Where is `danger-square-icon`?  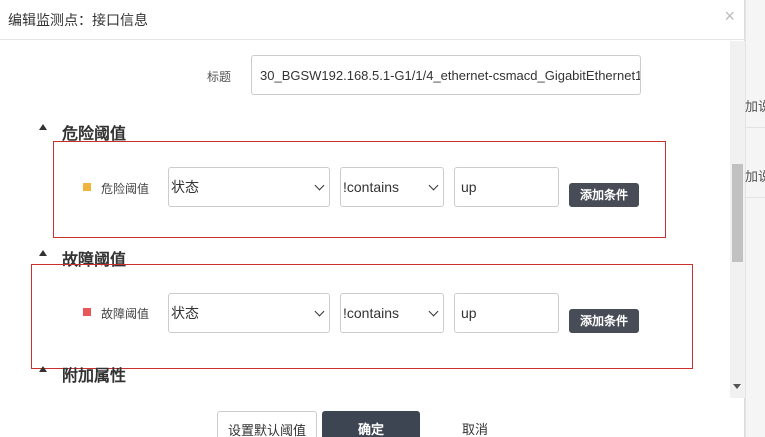
danger-square-icon is located at coordinates (87, 187).